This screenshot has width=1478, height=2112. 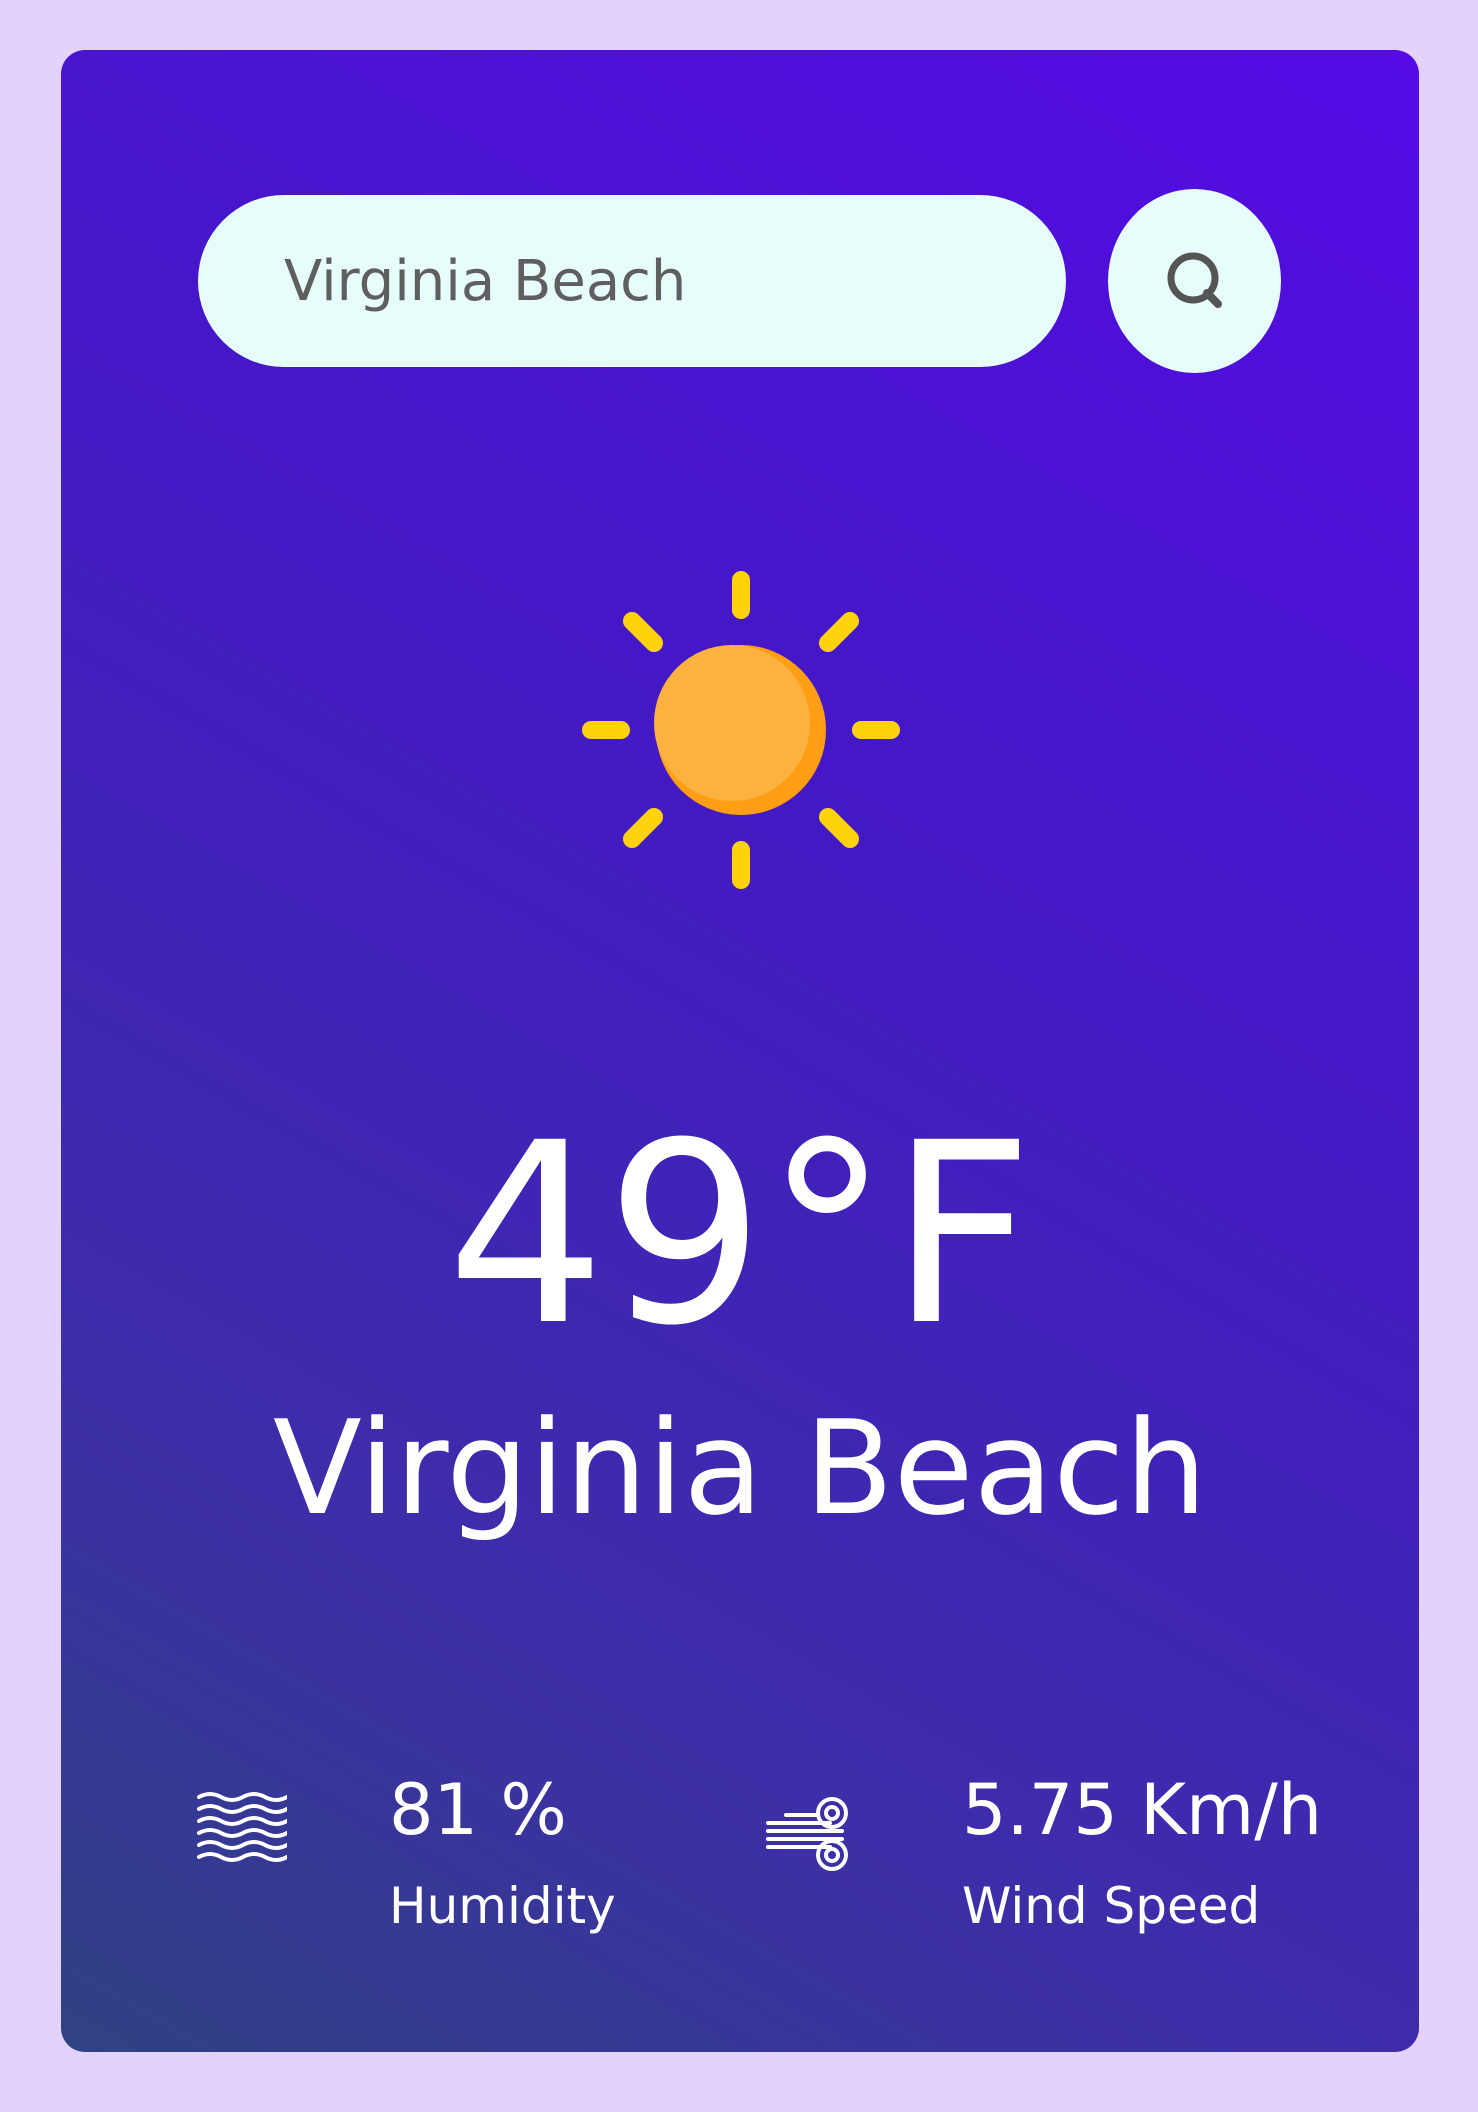 I want to click on temperature: 49°F, so click(x=740, y=1234).